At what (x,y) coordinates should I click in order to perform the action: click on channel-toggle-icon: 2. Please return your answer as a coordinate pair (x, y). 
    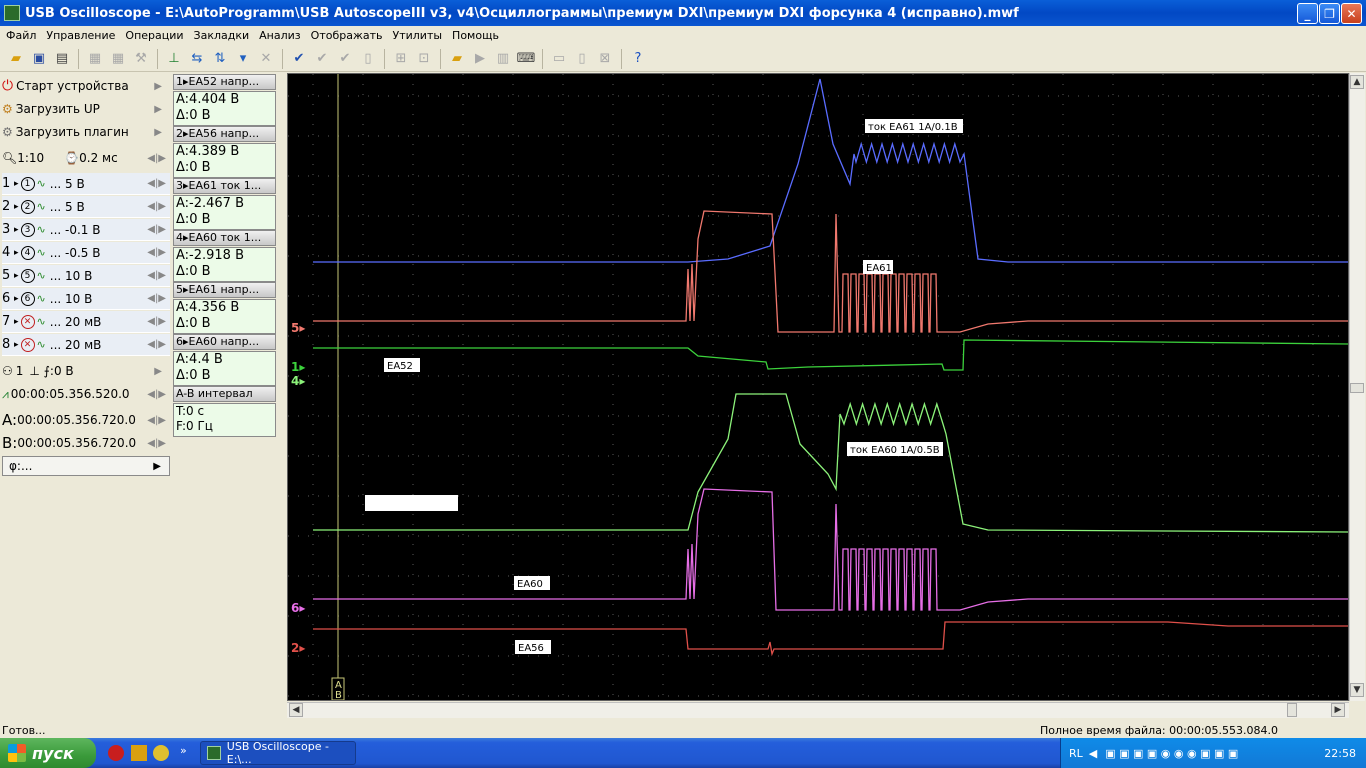
    Looking at the image, I should click on (27, 206).